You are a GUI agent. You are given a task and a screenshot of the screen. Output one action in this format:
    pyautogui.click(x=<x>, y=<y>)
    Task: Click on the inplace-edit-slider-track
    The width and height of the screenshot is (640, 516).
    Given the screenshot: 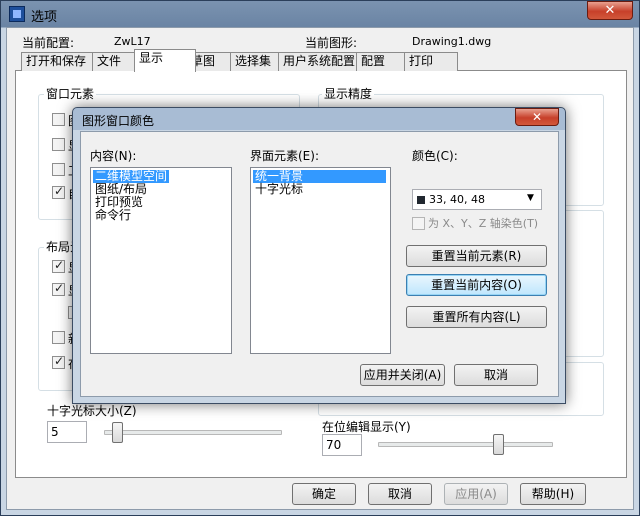 What is the action you would take?
    pyautogui.click(x=465, y=444)
    